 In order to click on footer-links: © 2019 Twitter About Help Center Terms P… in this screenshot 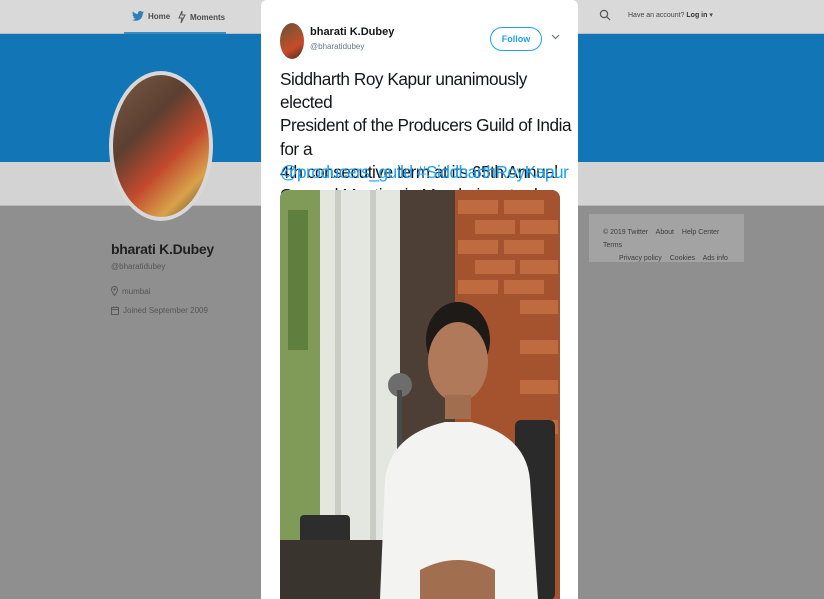, I will do `click(666, 238)`.